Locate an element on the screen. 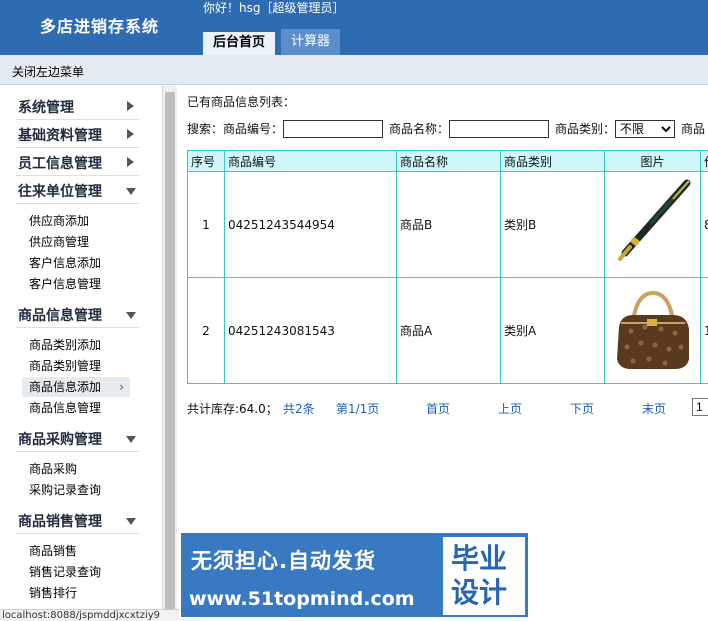 The width and height of the screenshot is (708, 621). user-greeting: 你好！hsg［超级管理员］ is located at coordinates (274, 8).